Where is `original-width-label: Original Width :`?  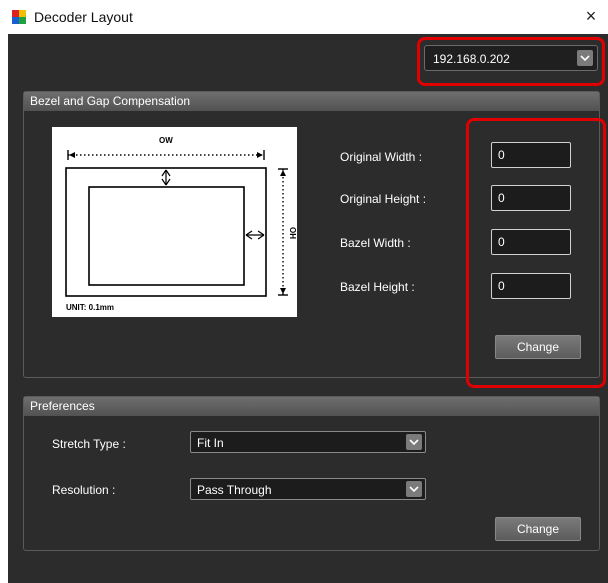 original-width-label: Original Width : is located at coordinates (381, 157).